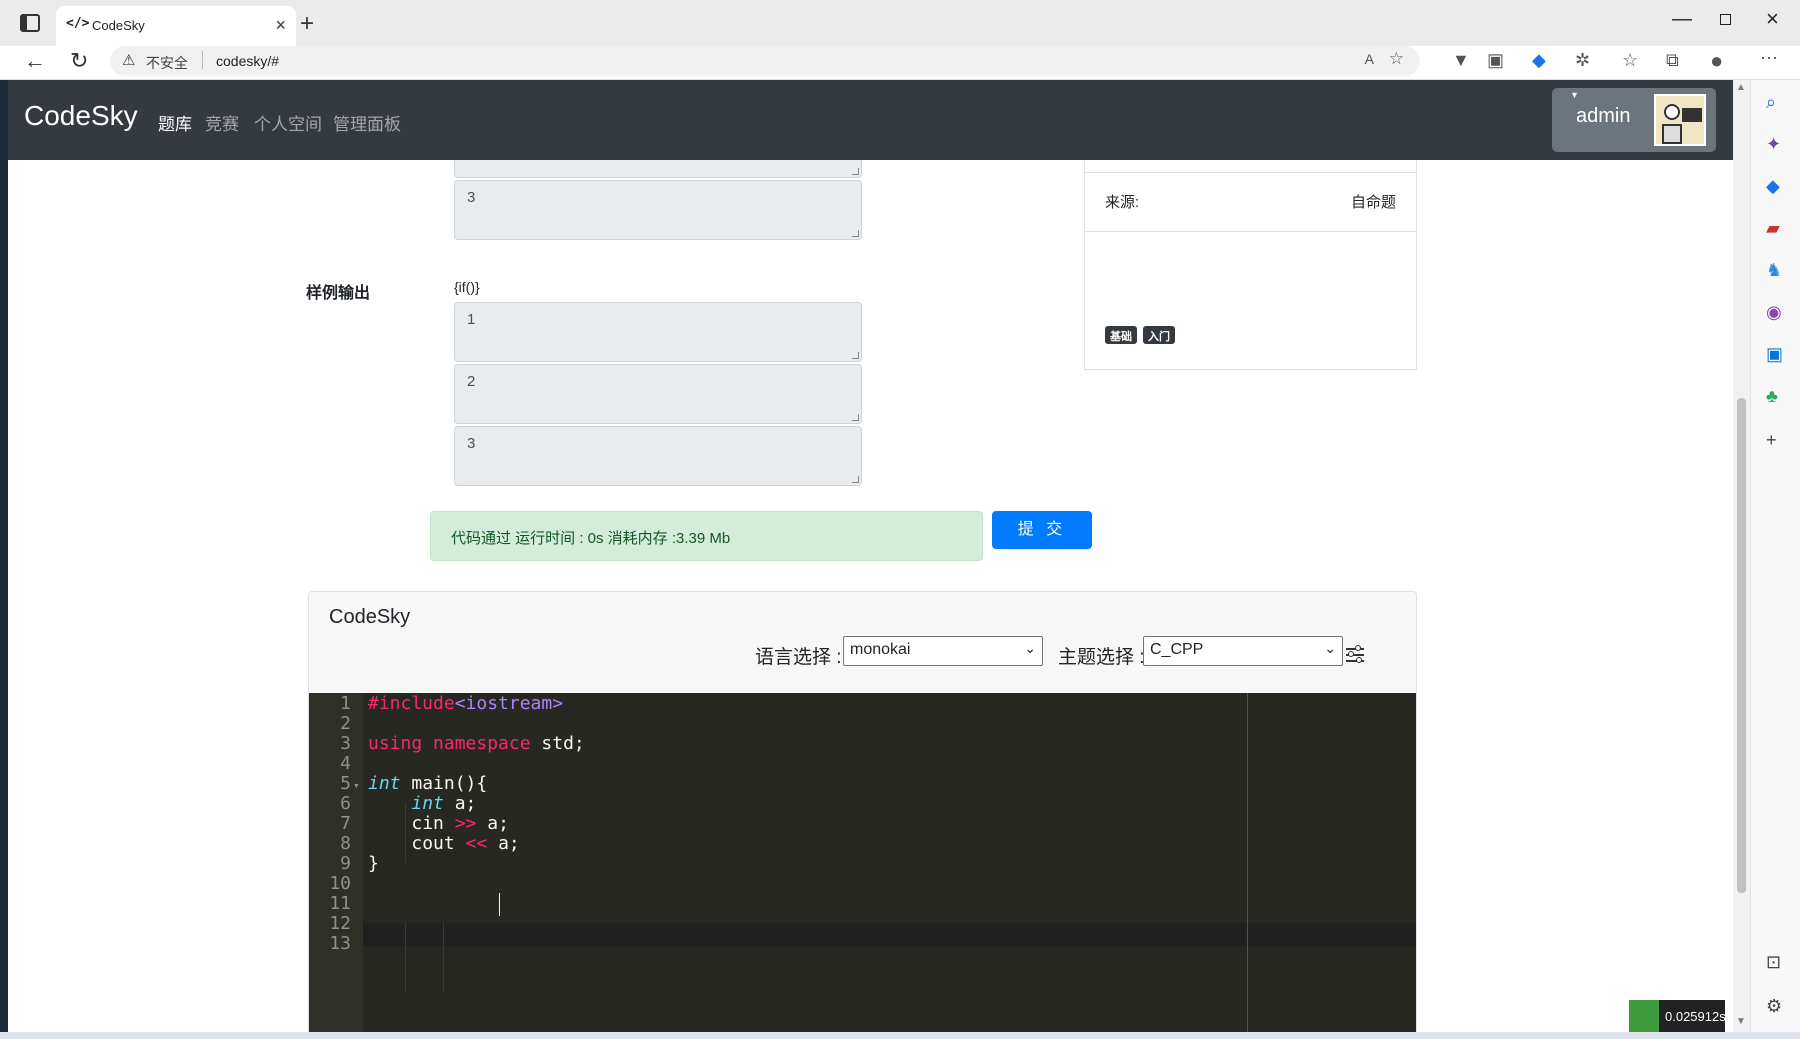  Describe the element at coordinates (1773, 144) in the screenshot. I see `copilot-icon: ✦` at that location.